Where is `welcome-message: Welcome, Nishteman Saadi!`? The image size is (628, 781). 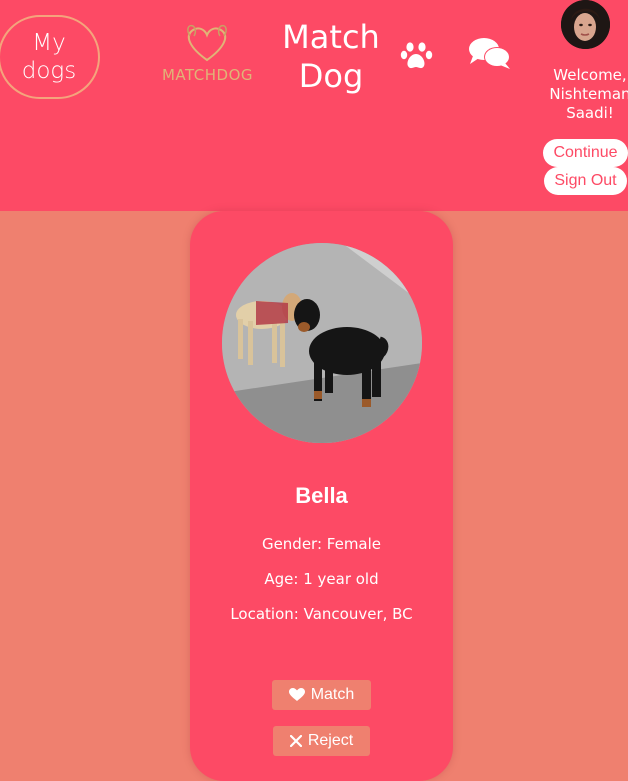 welcome-message: Welcome, Nishteman Saadi! is located at coordinates (588, 94).